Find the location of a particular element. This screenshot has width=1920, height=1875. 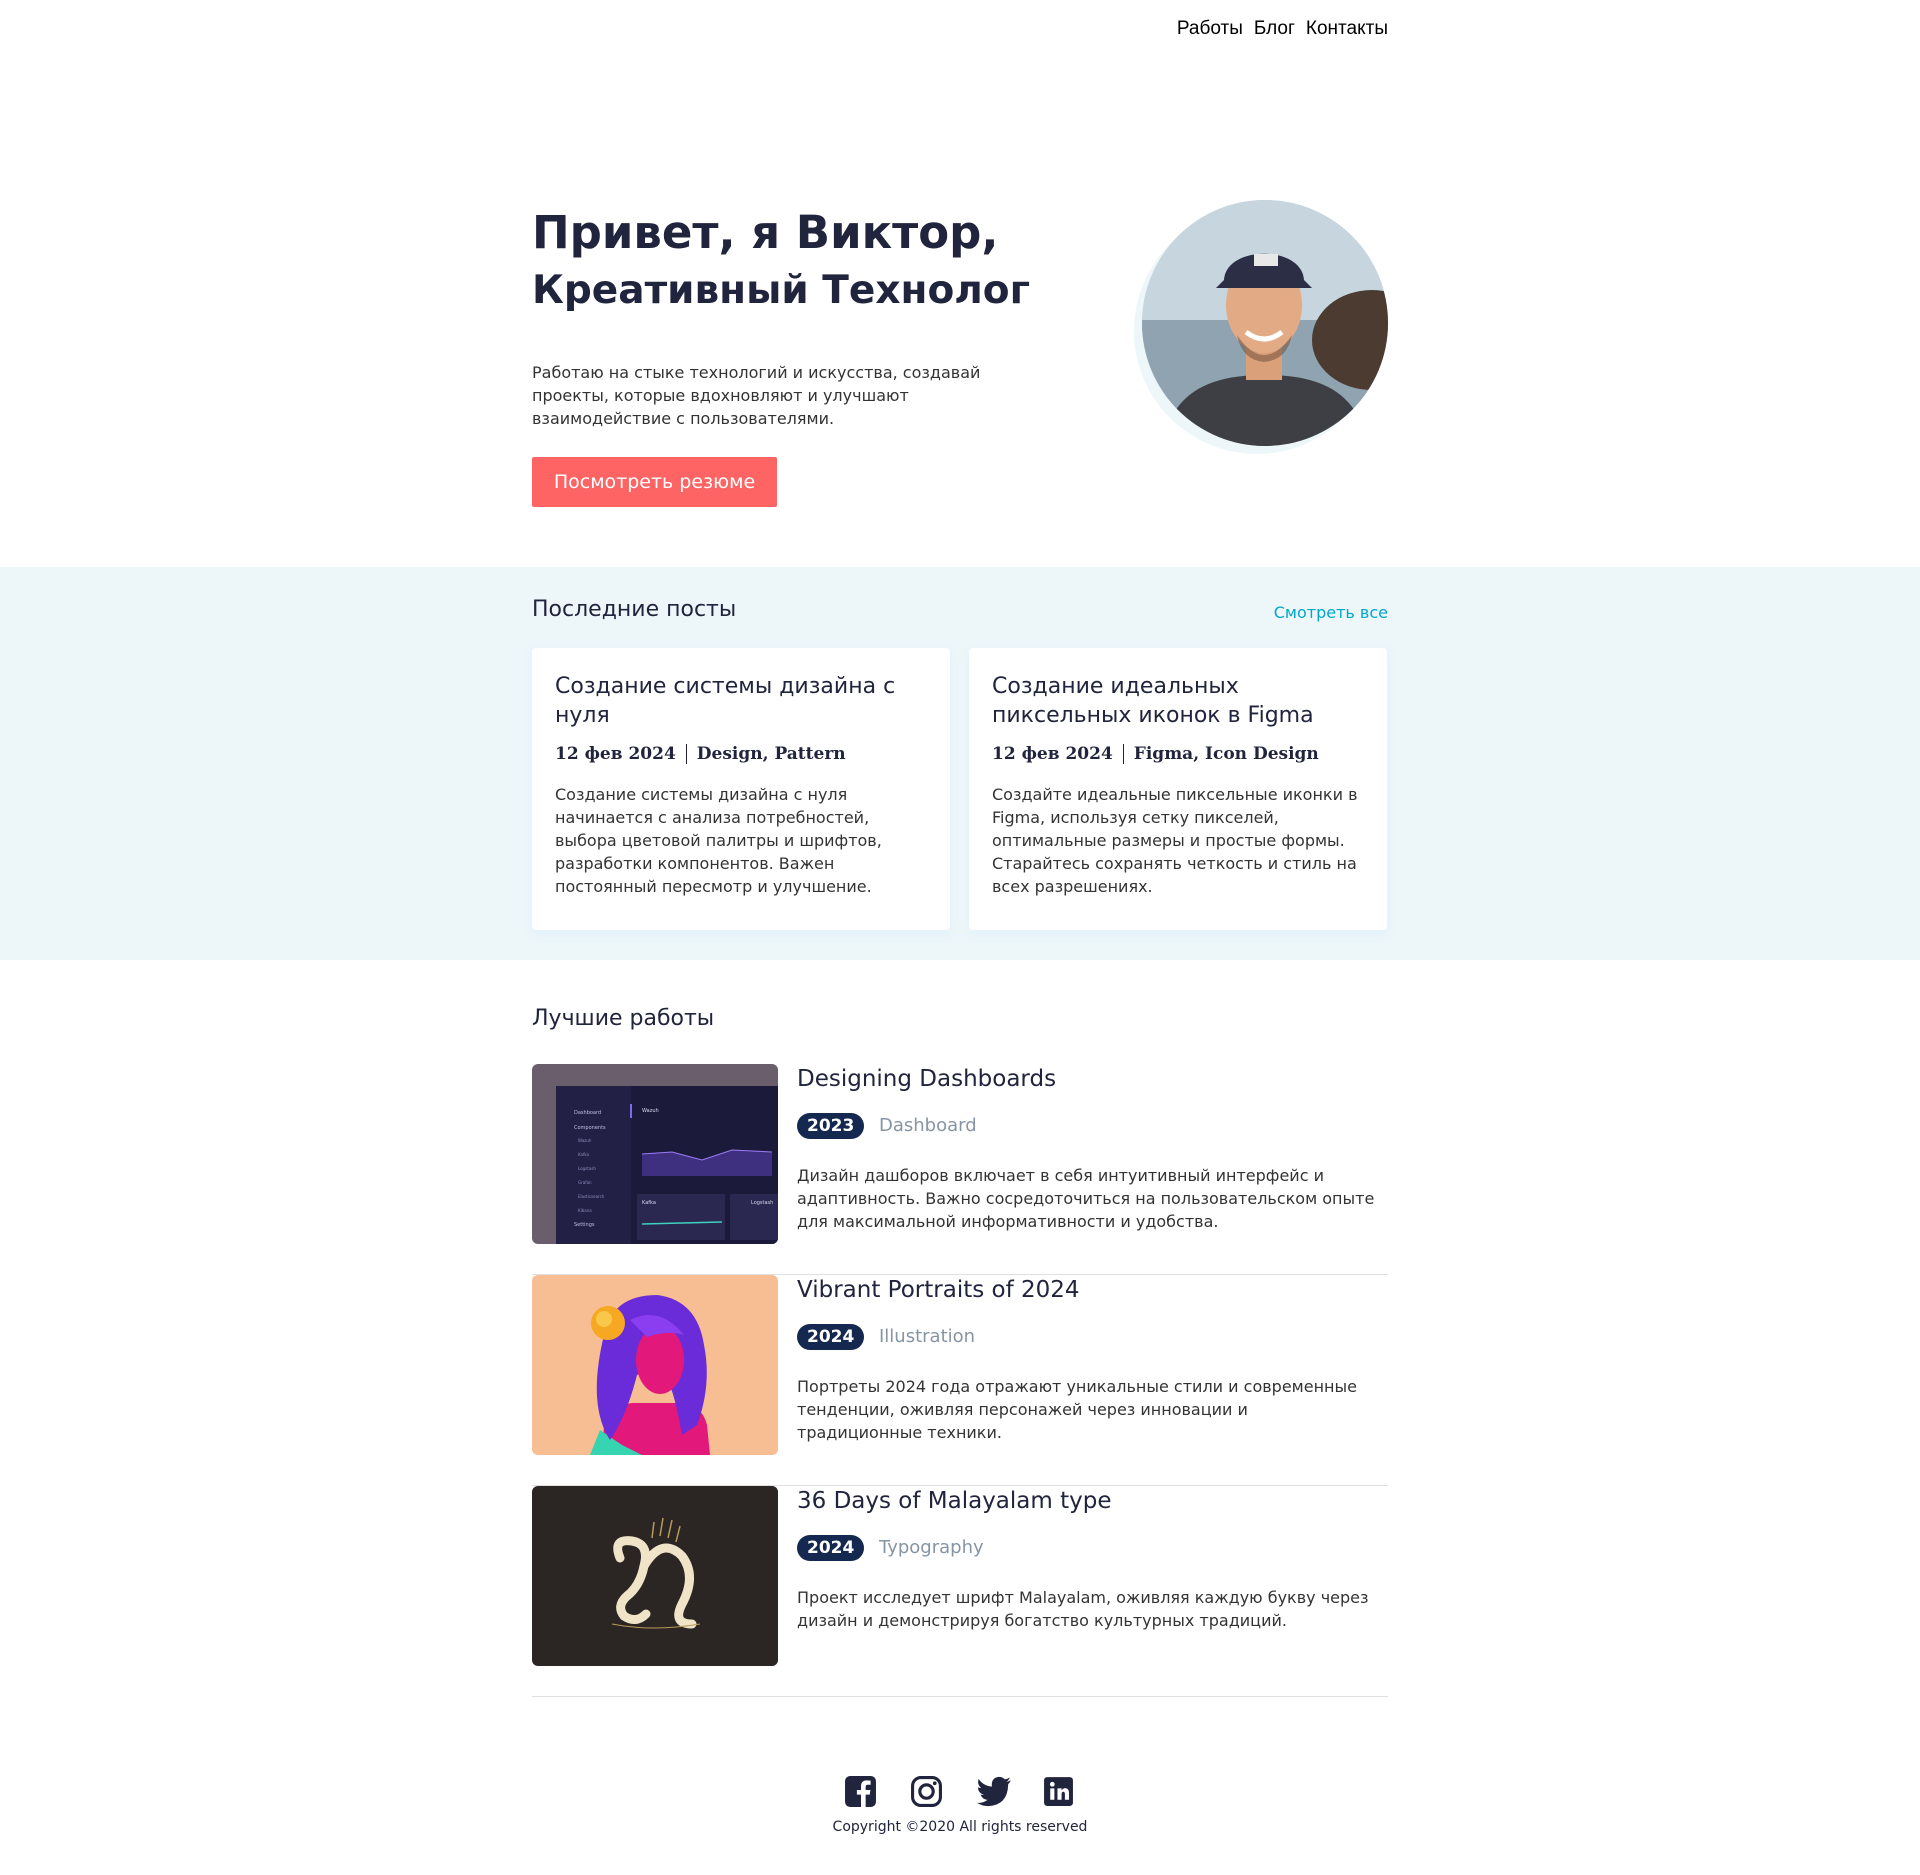

thumb-menu-item: Wazuh is located at coordinates (585, 1140).